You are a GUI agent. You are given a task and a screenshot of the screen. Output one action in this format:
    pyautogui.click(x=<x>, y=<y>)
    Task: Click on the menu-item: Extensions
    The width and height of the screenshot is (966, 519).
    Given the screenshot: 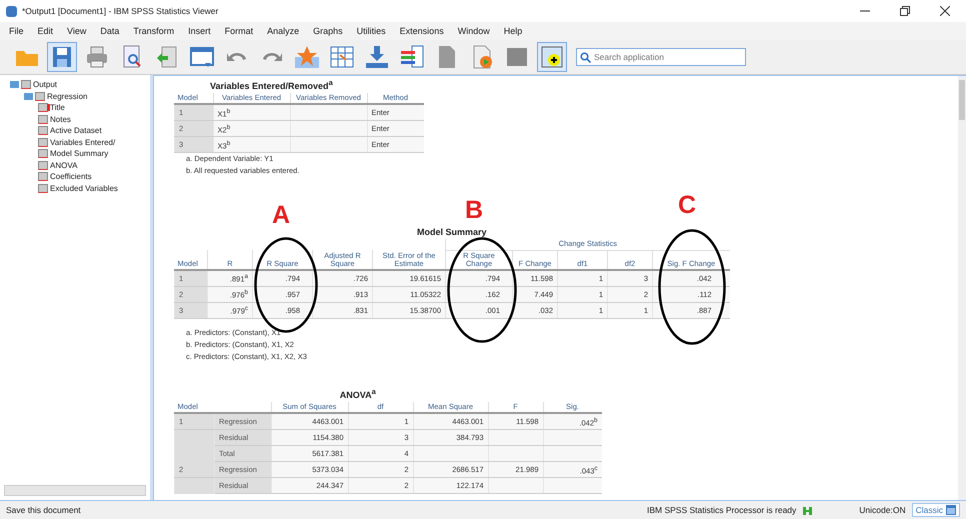 What is the action you would take?
    pyautogui.click(x=422, y=31)
    